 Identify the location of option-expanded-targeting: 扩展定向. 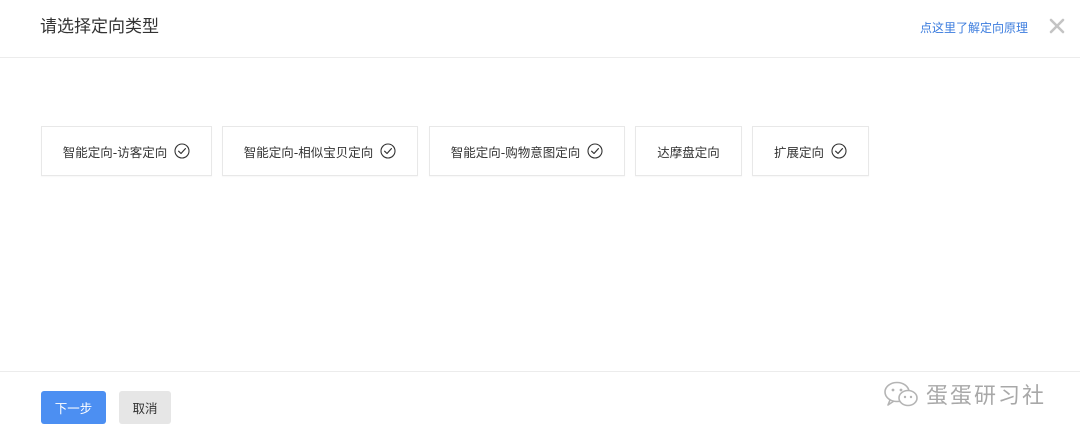
(810, 151).